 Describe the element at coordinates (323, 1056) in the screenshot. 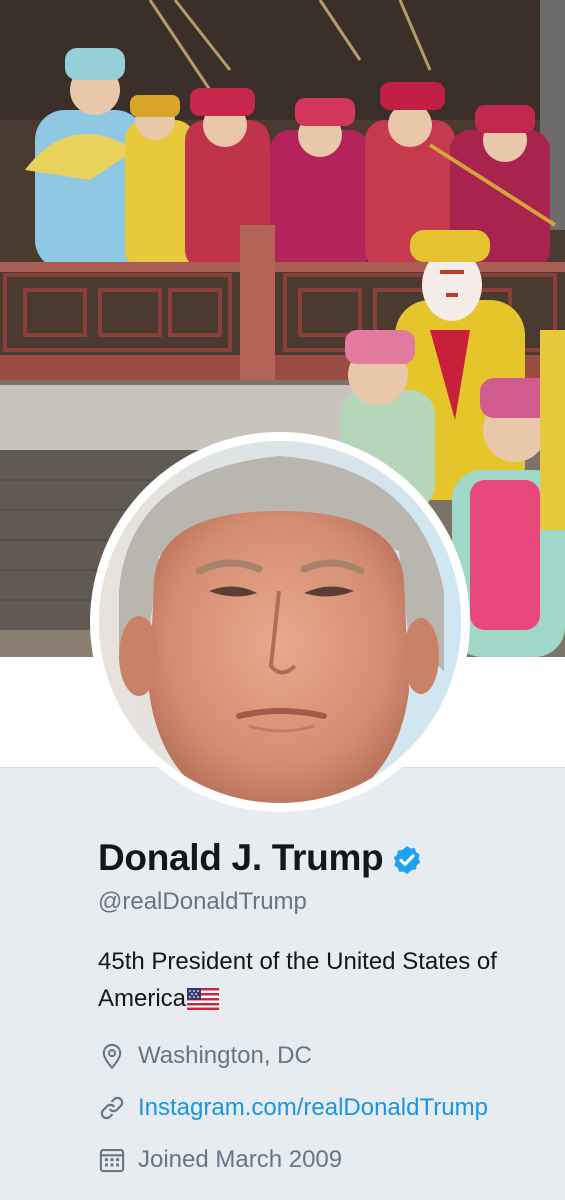

I see `location-row: Washington, DC` at that location.